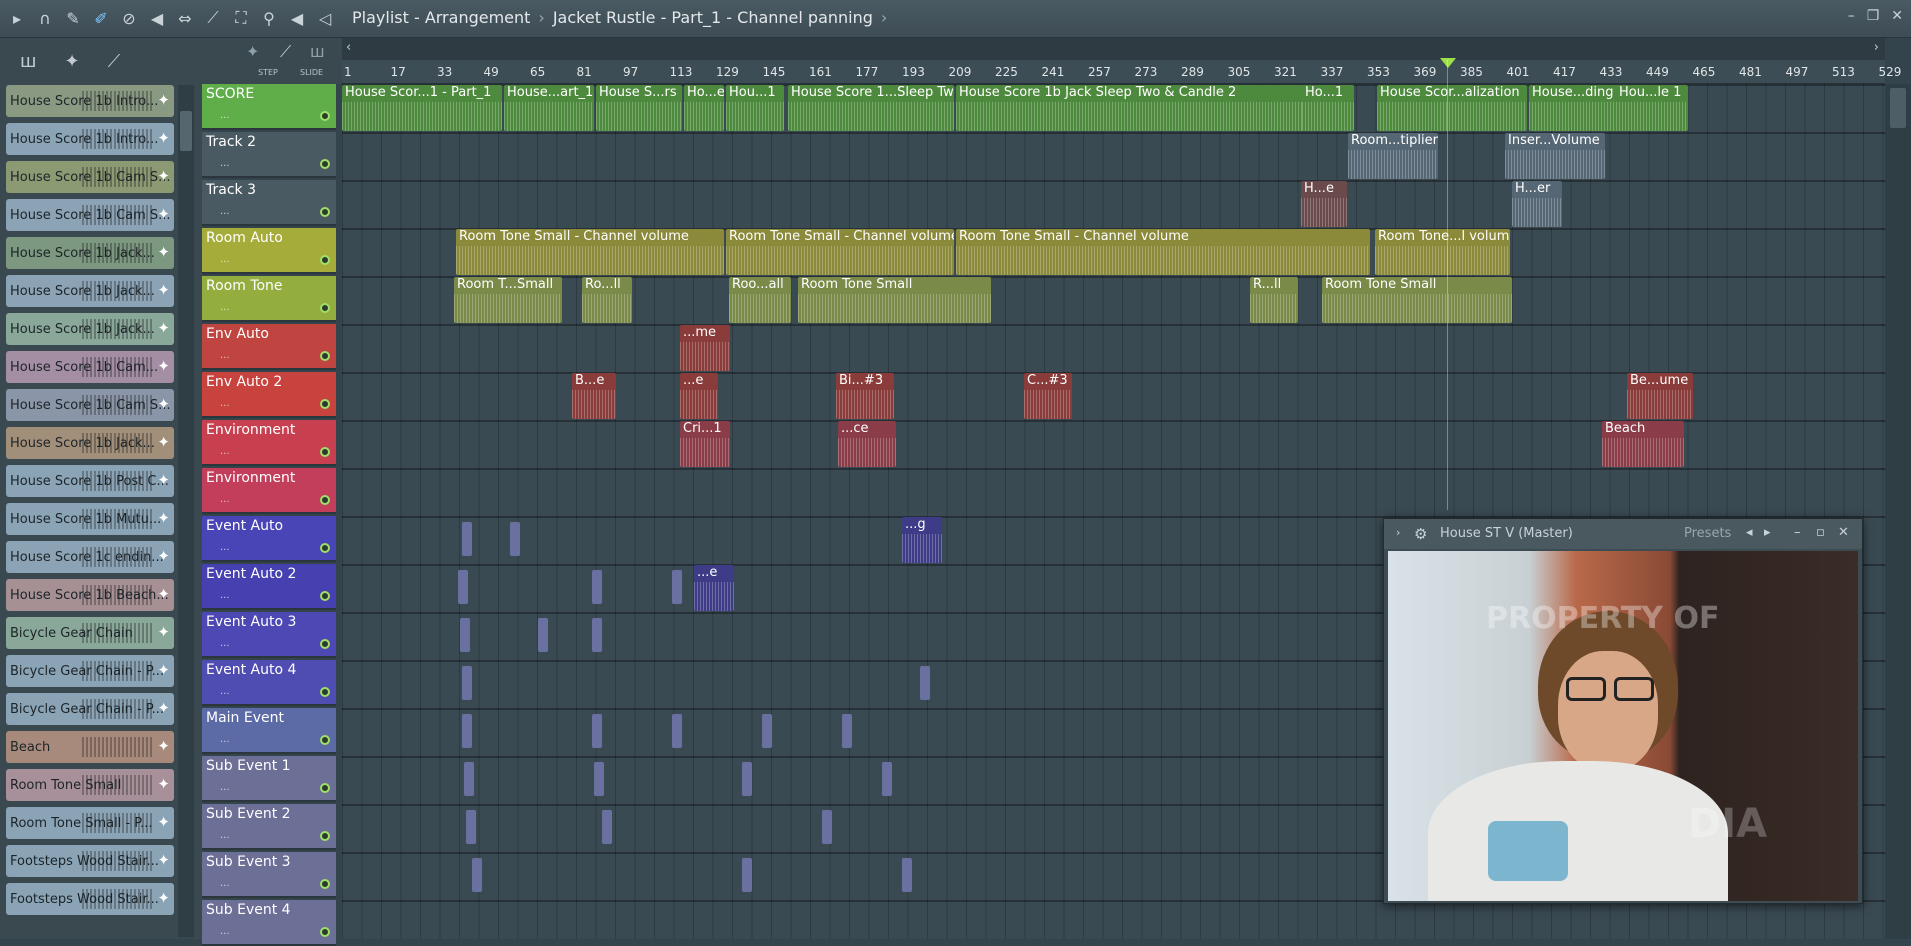 This screenshot has height=946, width=1911. I want to click on automation-icon: ⟋, so click(114, 61).